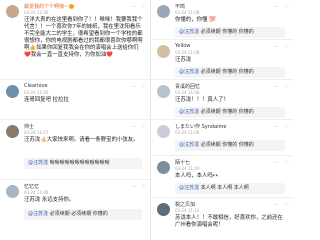 Image resolution: width=320 pixels, height=240 pixels. Describe the element at coordinates (187, 86) in the screenshot. I see `comment-username: 青溪的回忆` at that location.